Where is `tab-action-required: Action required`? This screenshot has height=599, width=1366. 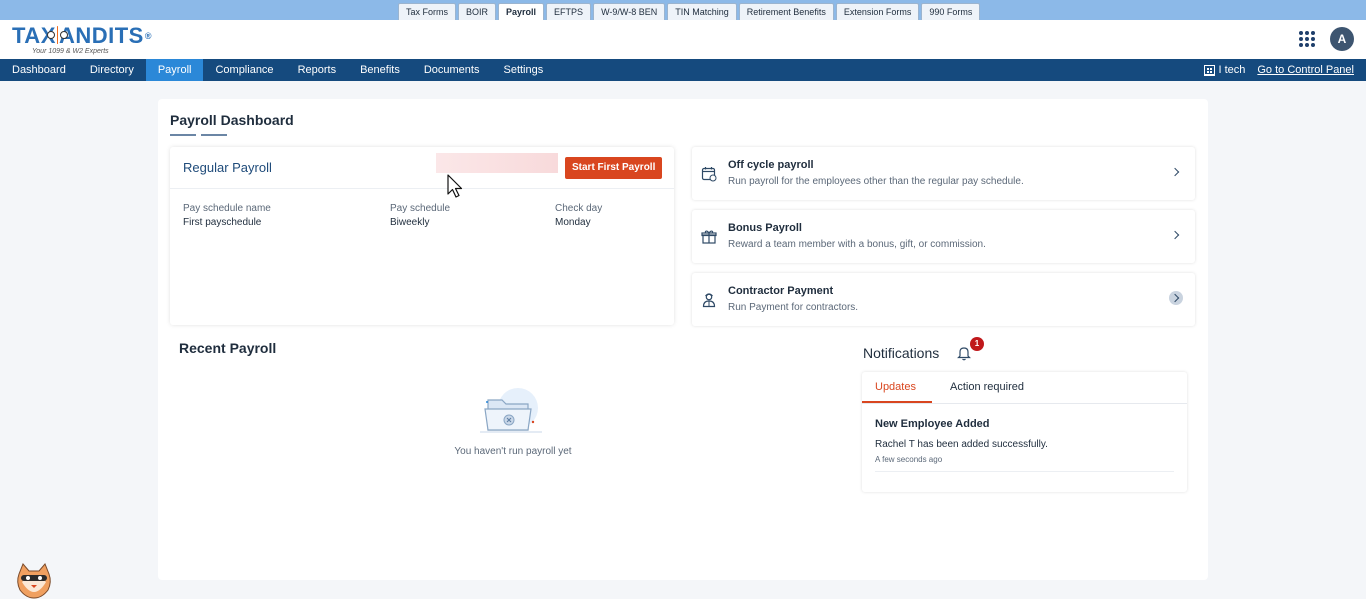 tab-action-required: Action required is located at coordinates (987, 387).